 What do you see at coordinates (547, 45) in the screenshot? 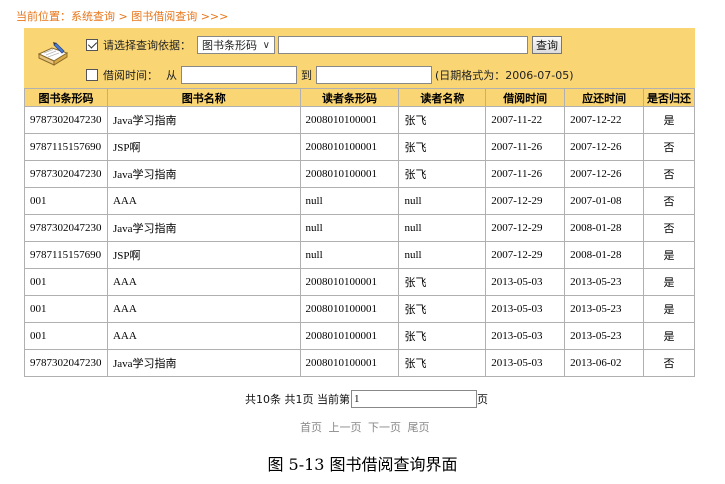
I see `query-button: 查询` at bounding box center [547, 45].